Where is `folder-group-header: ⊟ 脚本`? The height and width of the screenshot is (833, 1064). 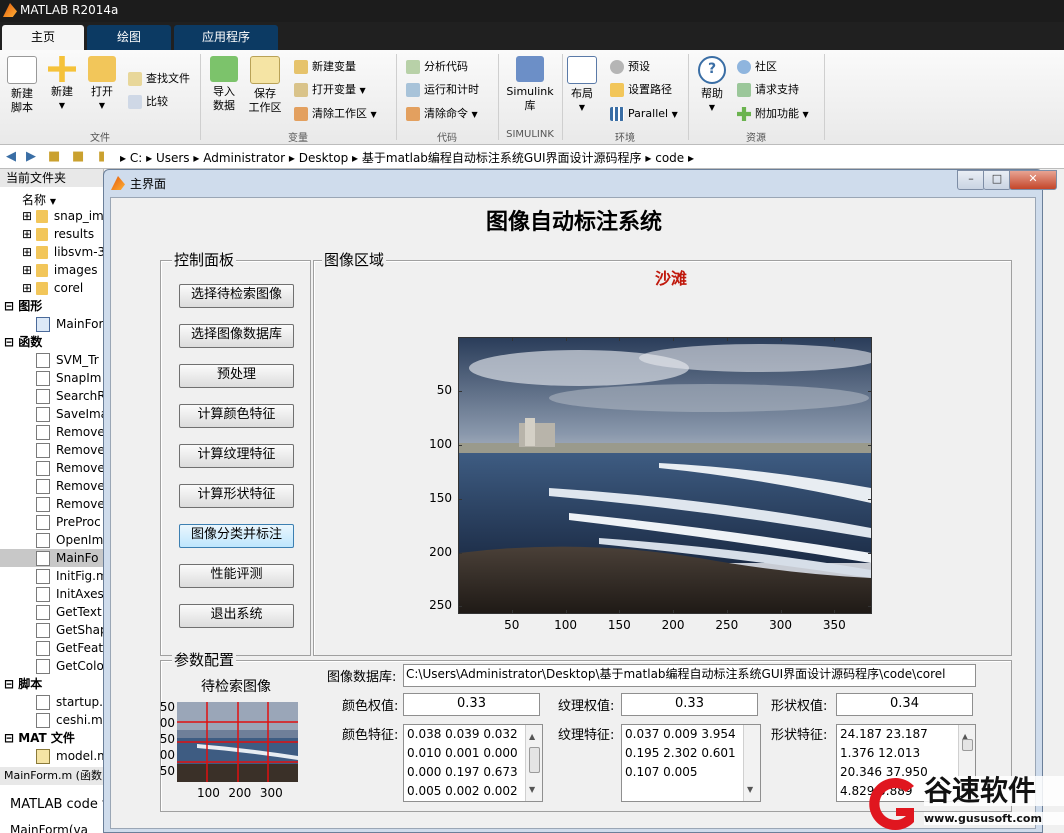 folder-group-header: ⊟ 脚本 is located at coordinates (51, 684).